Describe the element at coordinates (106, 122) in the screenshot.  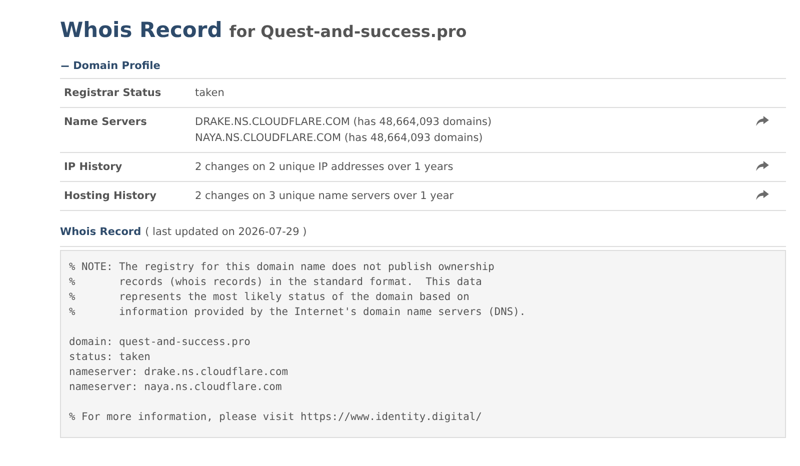
I see `row-label: Name Servers` at that location.